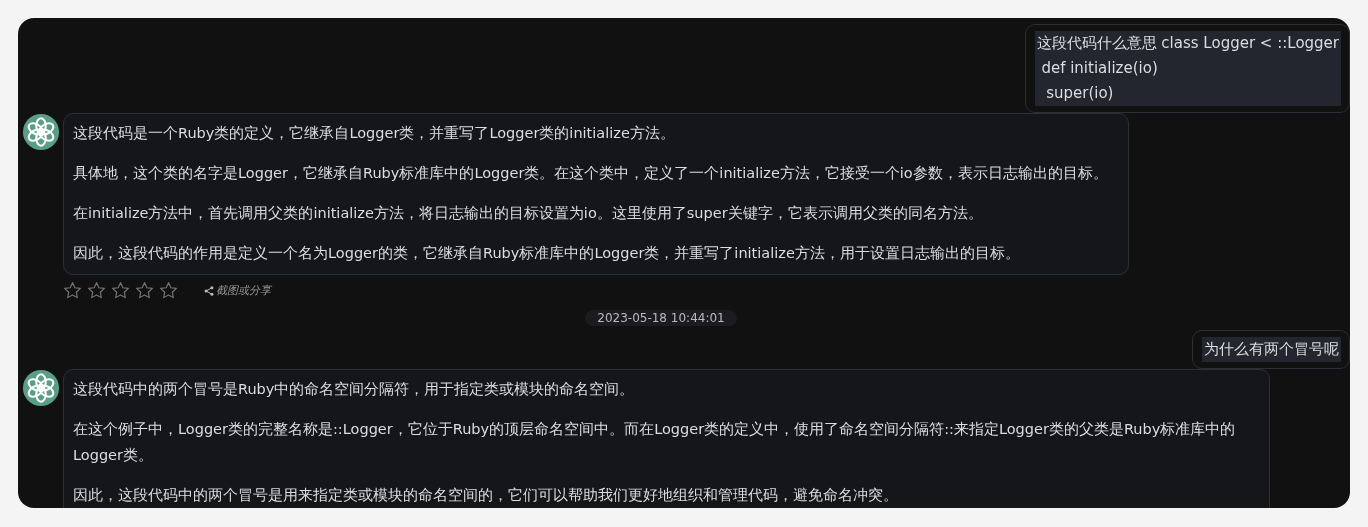  What do you see at coordinates (1271, 349) in the screenshot?
I see `user-message: 为什么有两个冒号呢` at bounding box center [1271, 349].